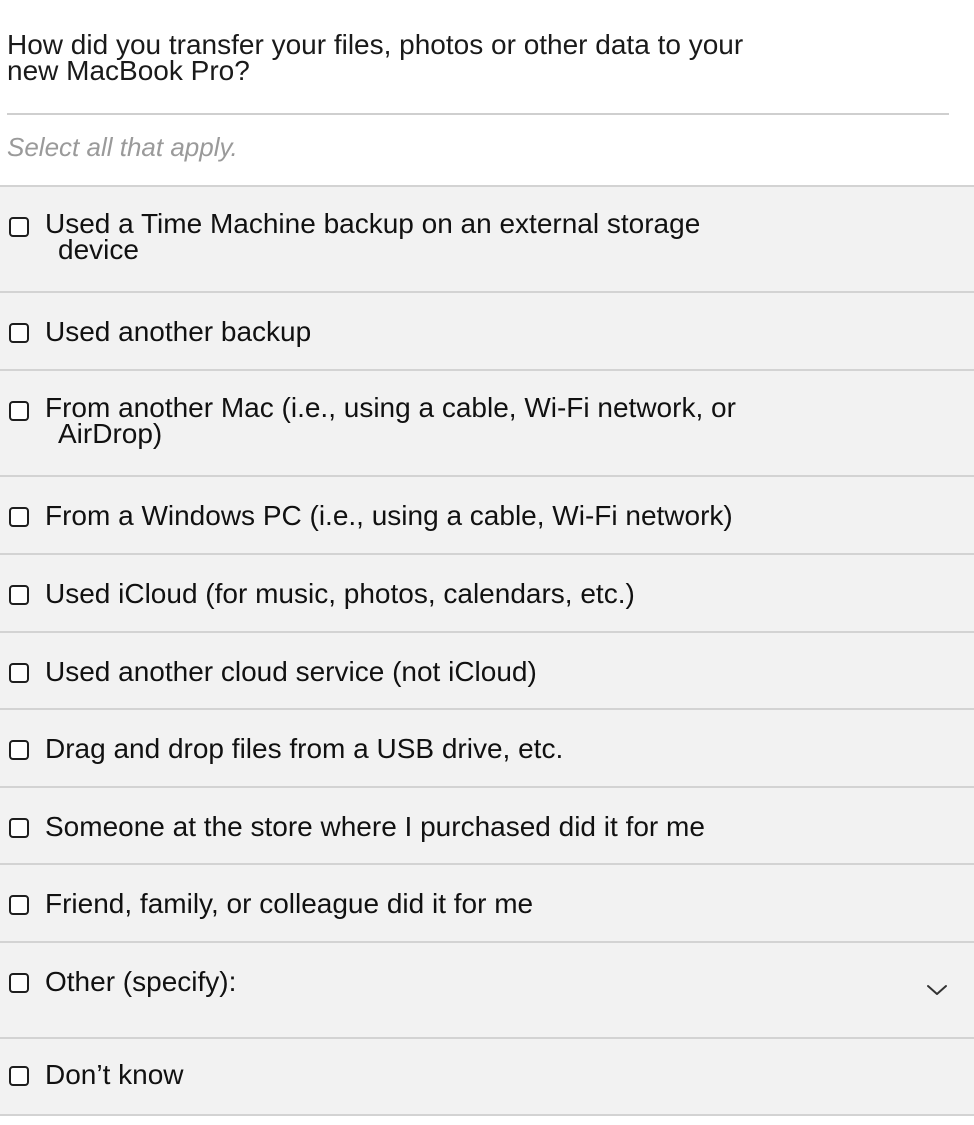  Describe the element at coordinates (487, 332) in the screenshot. I see `option-another-backup: Used another backup` at that location.